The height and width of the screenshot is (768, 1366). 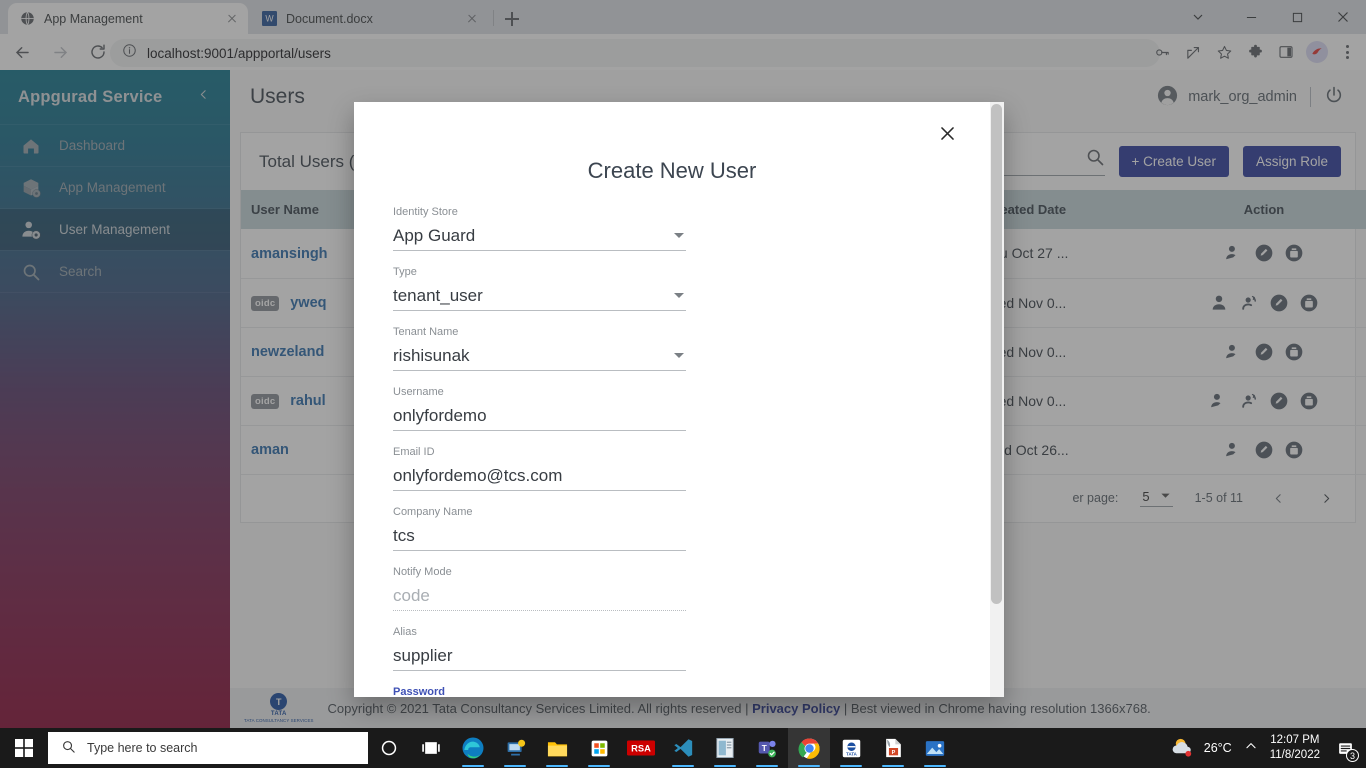 What do you see at coordinates (24, 748) in the screenshot?
I see `windows-icon` at bounding box center [24, 748].